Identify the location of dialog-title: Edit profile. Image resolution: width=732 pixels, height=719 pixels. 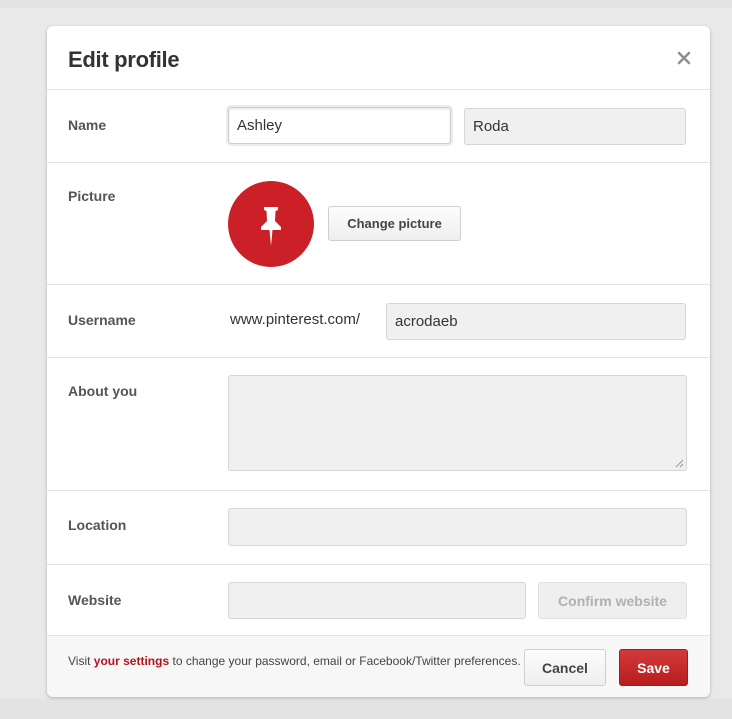
(124, 59).